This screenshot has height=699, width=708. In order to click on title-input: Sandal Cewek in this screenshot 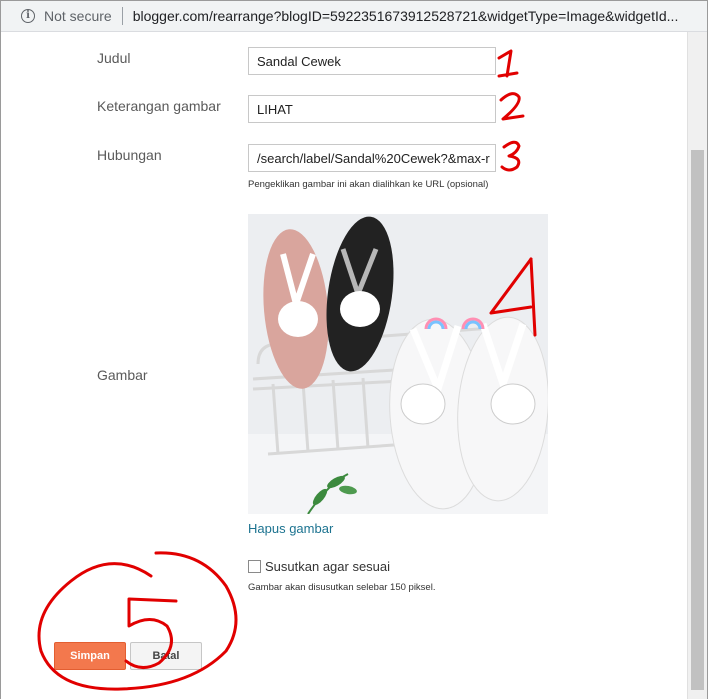, I will do `click(372, 61)`.